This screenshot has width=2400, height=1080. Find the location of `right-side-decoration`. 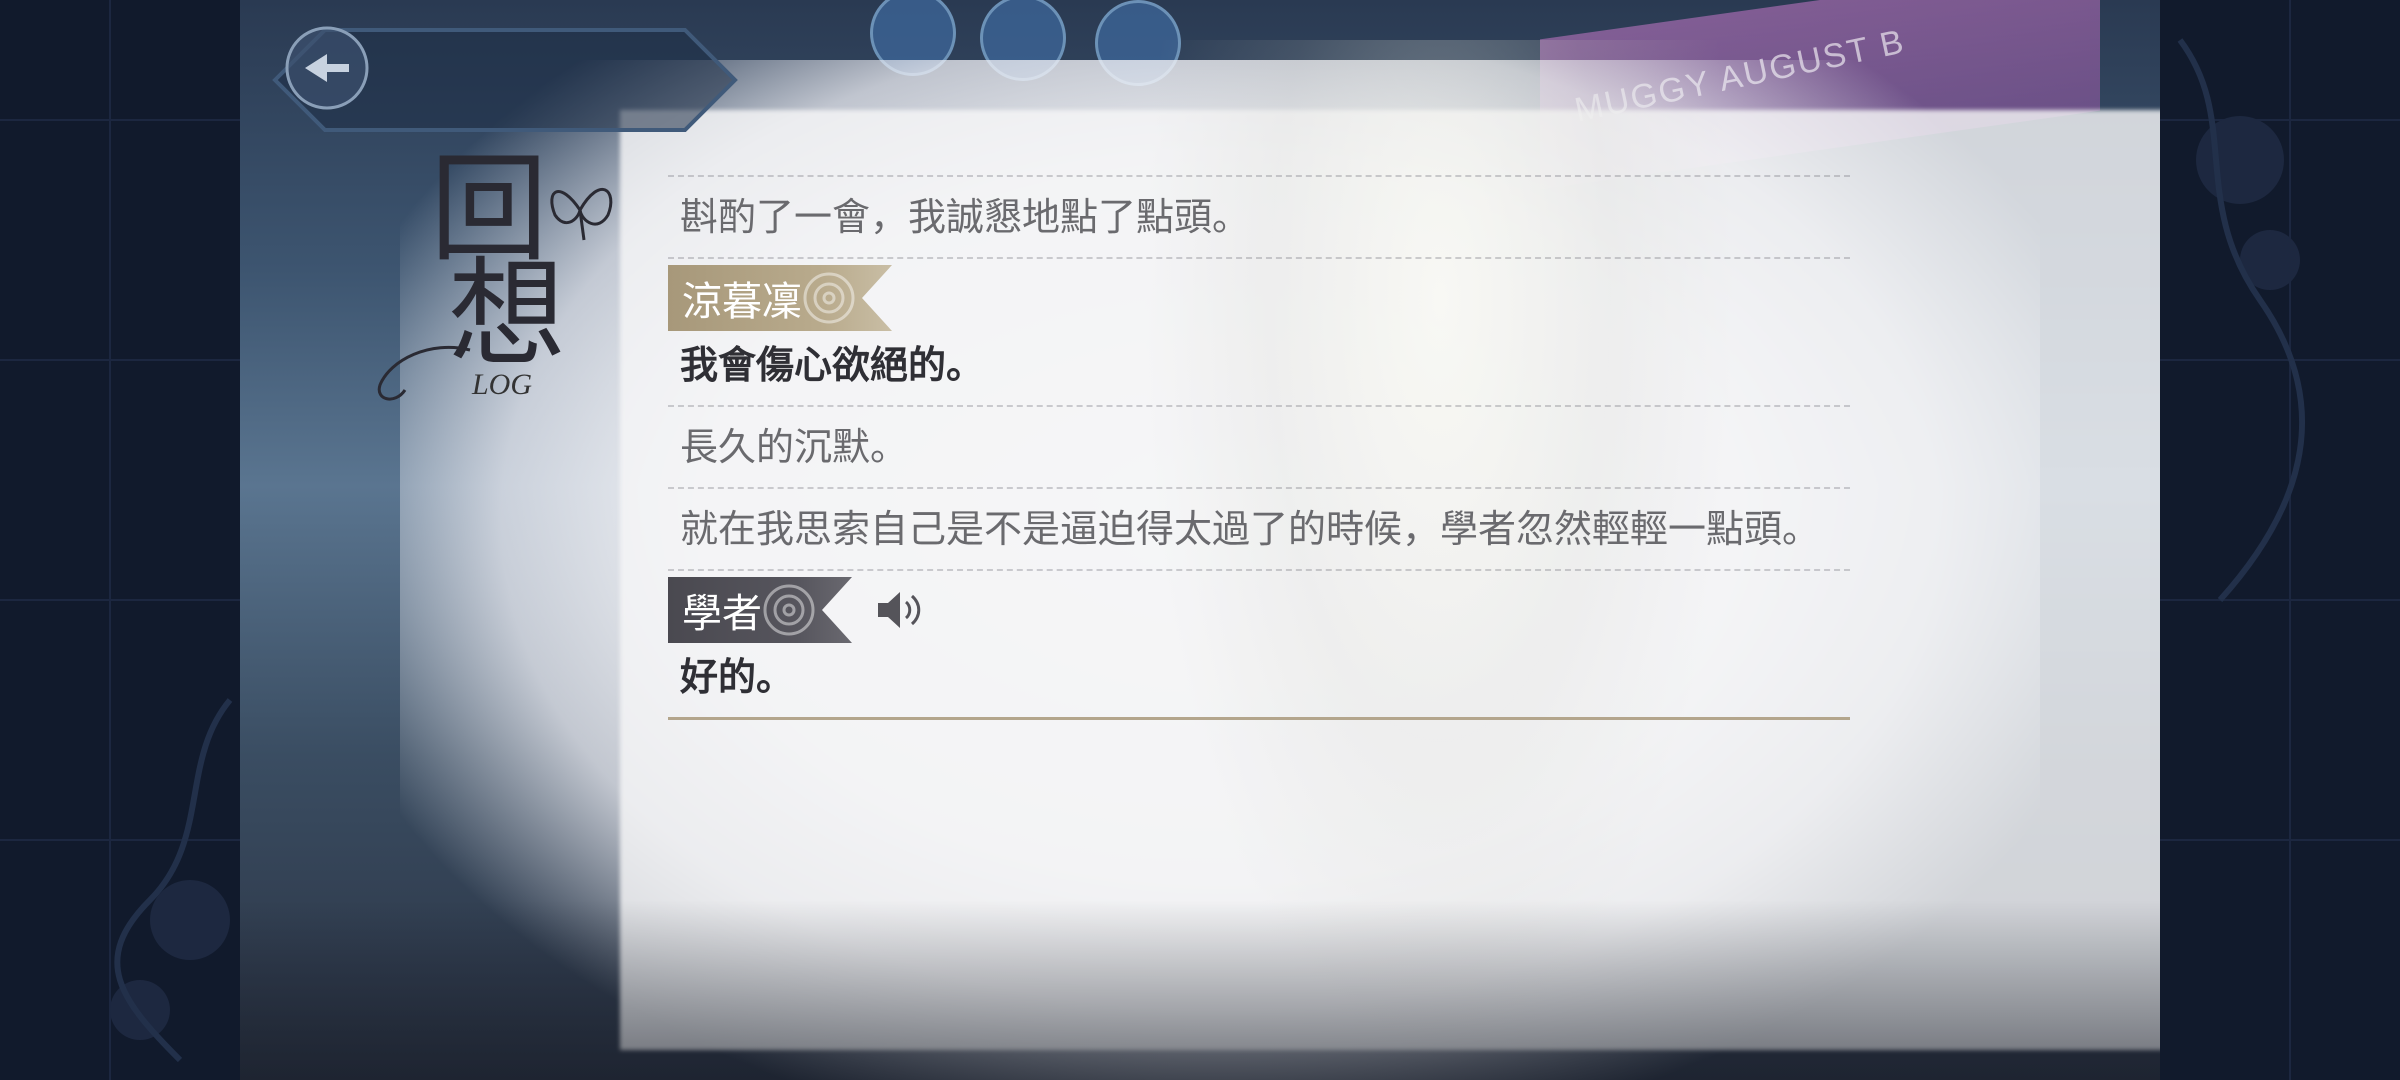

right-side-decoration is located at coordinates (2280, 540).